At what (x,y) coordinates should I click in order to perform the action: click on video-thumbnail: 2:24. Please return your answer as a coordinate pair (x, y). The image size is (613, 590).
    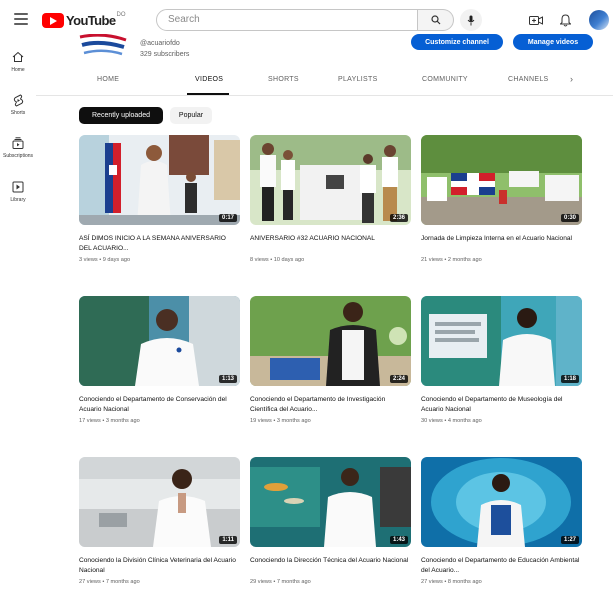
    Looking at the image, I should click on (330, 341).